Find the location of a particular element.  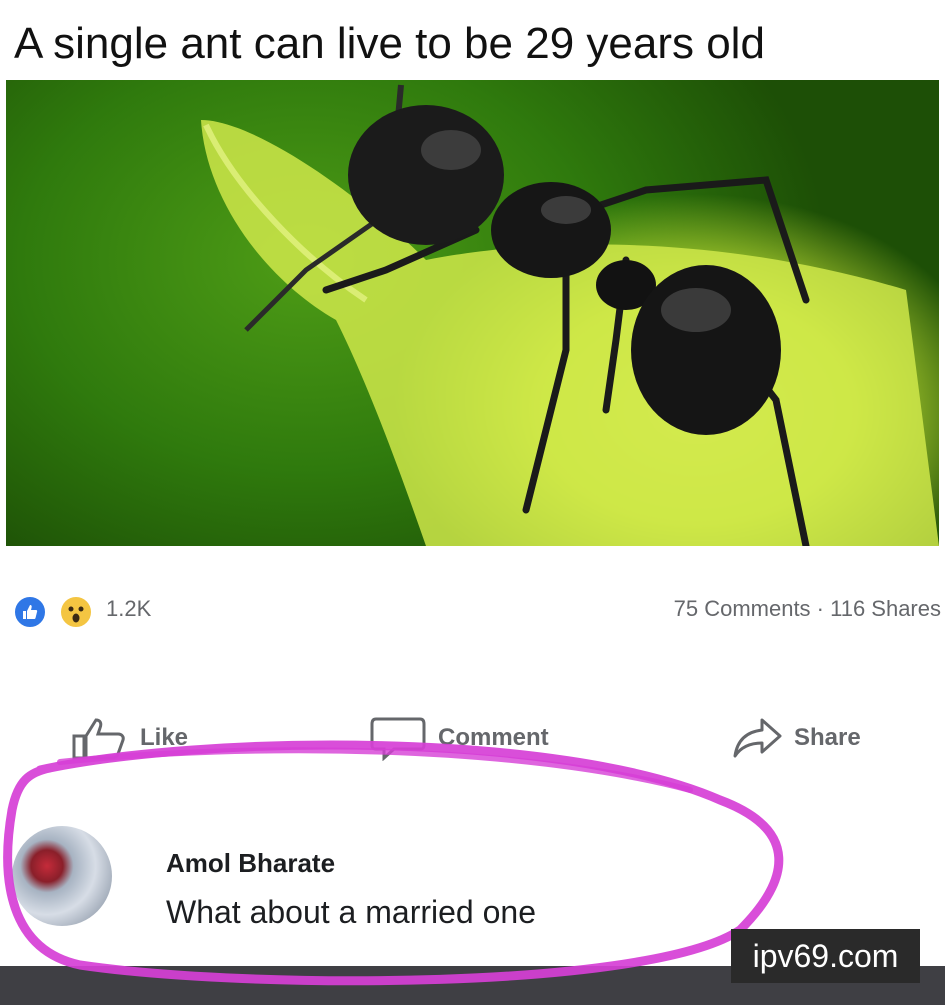

reaction-count: 1.2K is located at coordinates (128, 609).